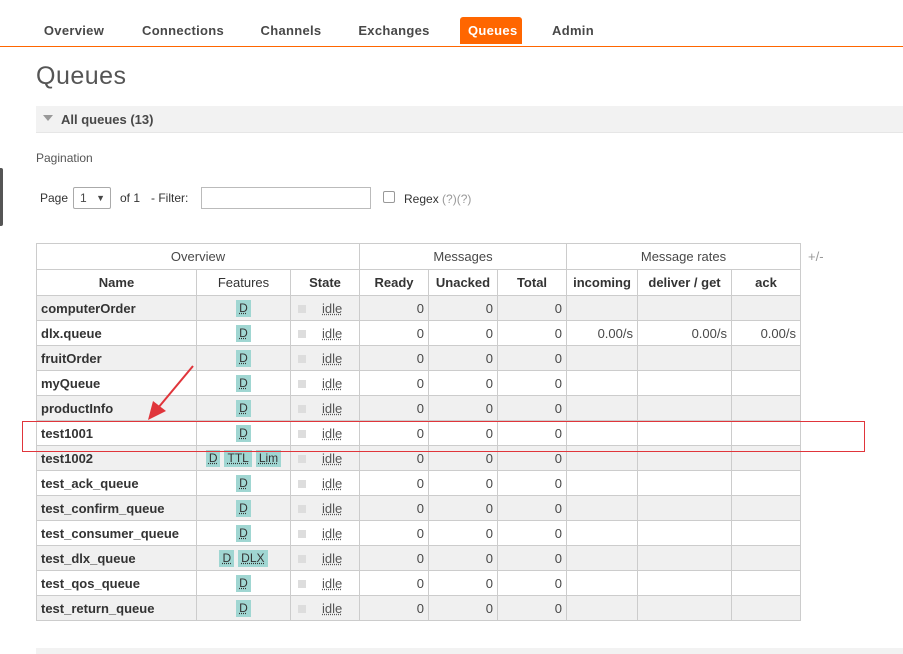  Describe the element at coordinates (418, 458) in the screenshot. I see `table-row: test1002 D TTL Lim idle 0 0 0` at that location.